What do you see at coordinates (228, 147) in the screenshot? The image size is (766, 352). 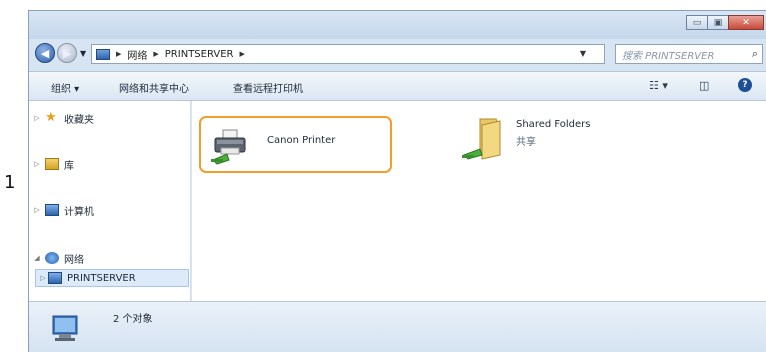 I see `printer-icon` at bounding box center [228, 147].